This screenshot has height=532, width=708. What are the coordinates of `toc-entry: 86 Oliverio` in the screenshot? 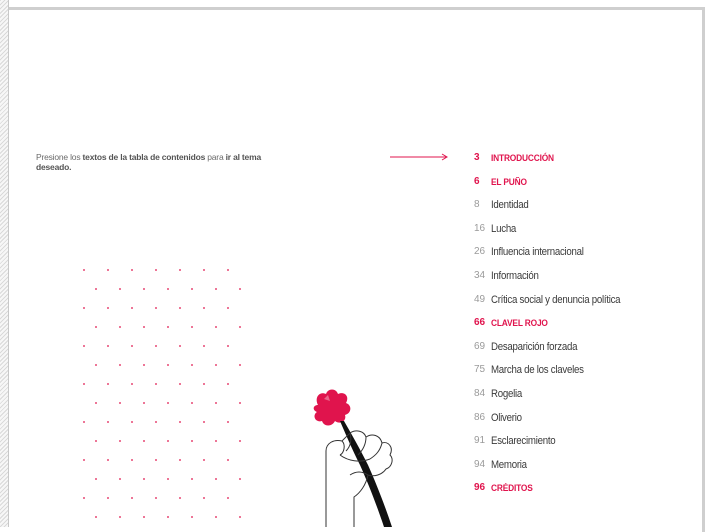 It's located at (584, 424).